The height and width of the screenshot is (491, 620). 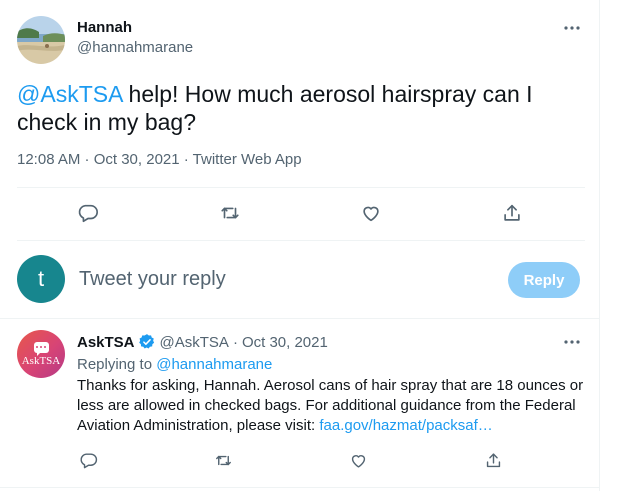 I want to click on replying-to: Replying to @hannahmarane, so click(x=174, y=364).